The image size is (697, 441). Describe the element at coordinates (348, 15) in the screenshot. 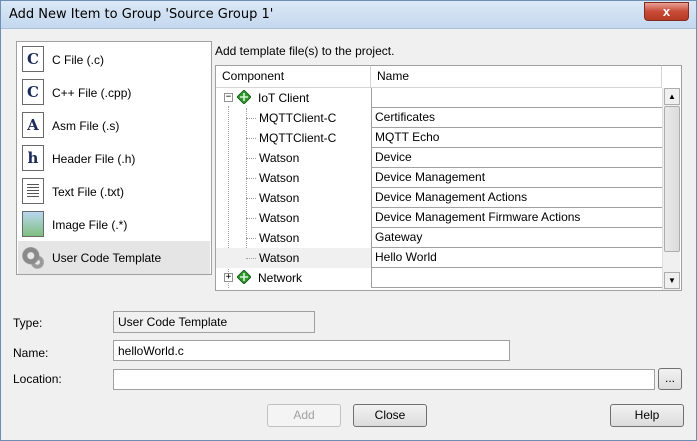

I see `title-bar: Add New Item to Group 'Source Group 1' x` at that location.